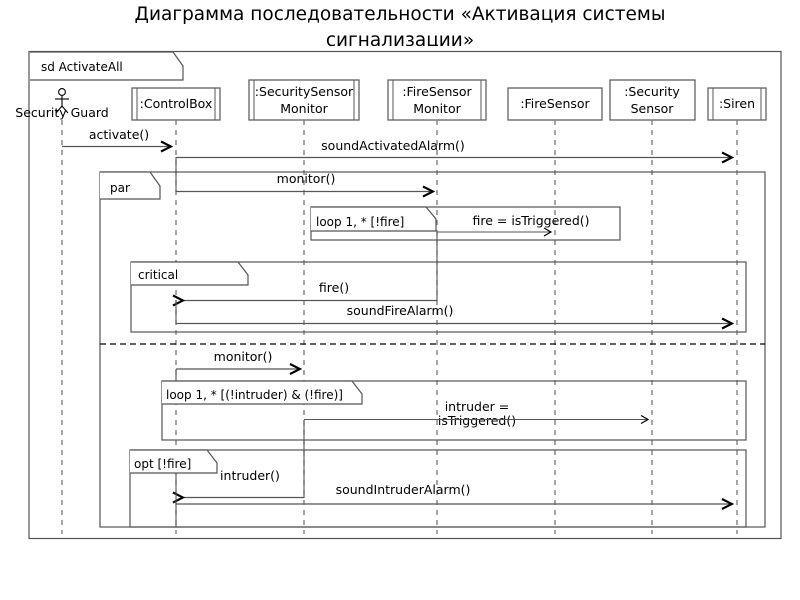  Describe the element at coordinates (304, 100) in the screenshot. I see `lifeline-secmon: :SecuritySensor Monitor` at that location.